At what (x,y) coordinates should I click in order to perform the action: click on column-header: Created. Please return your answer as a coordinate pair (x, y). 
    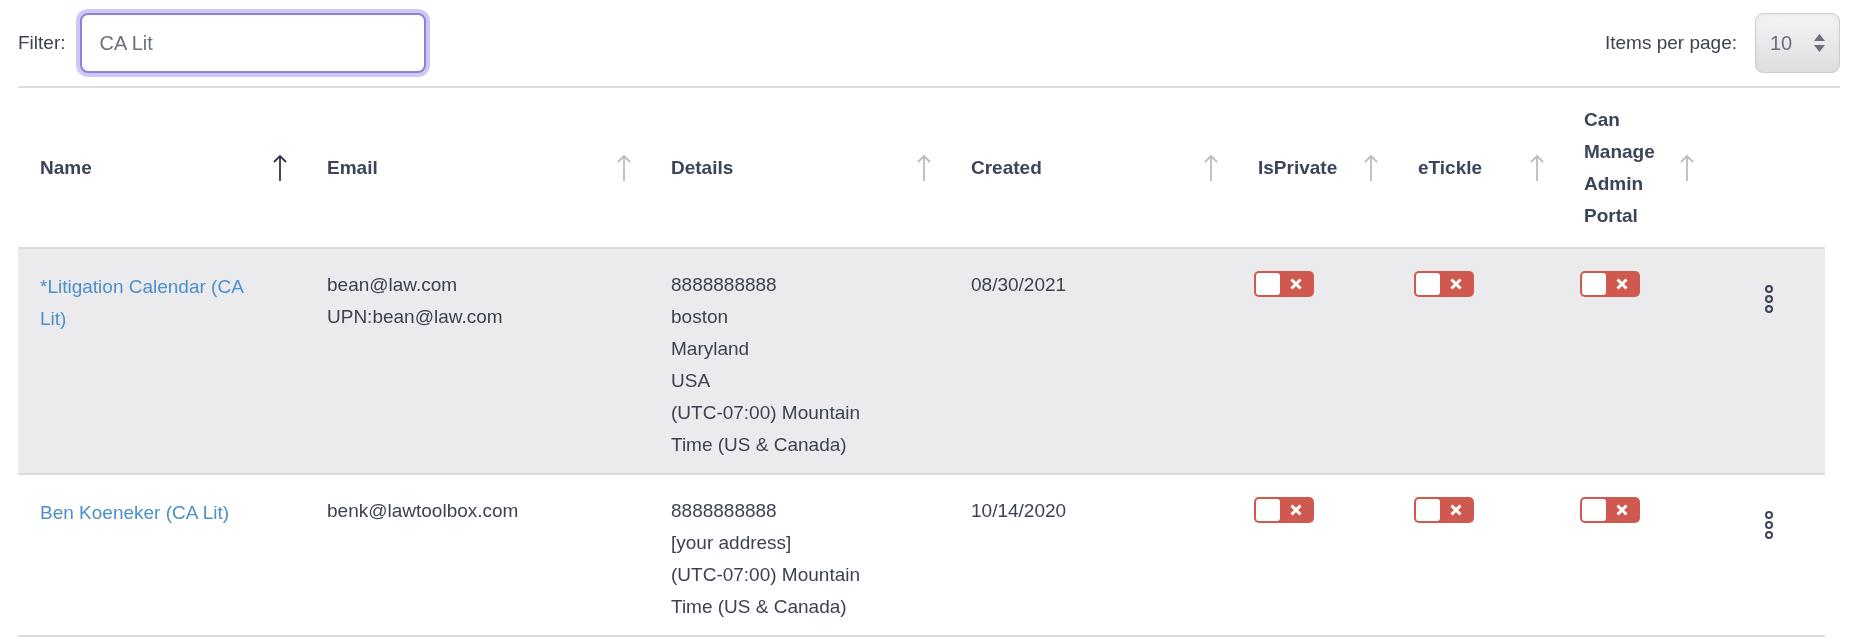
    Looking at the image, I should click on (1006, 167).